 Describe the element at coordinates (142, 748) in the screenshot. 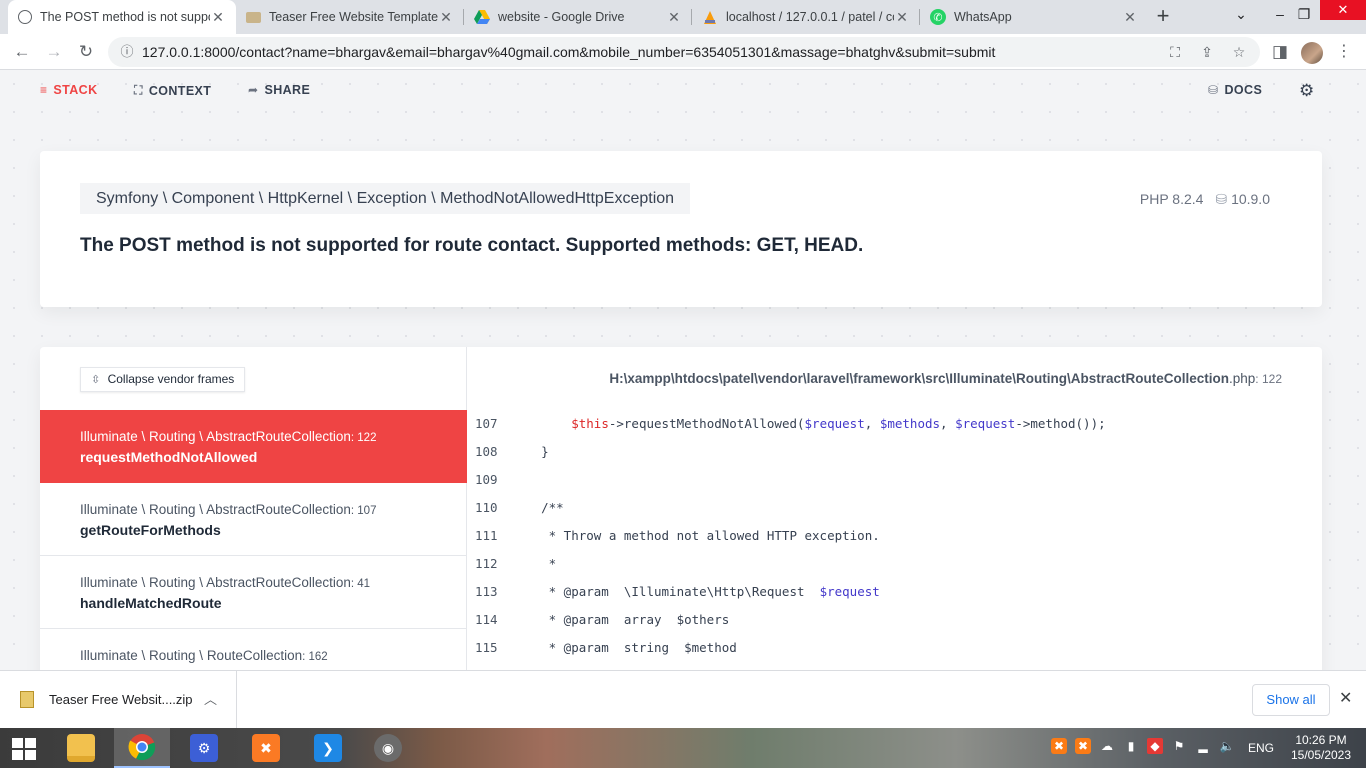

I see `chrome-icon` at that location.